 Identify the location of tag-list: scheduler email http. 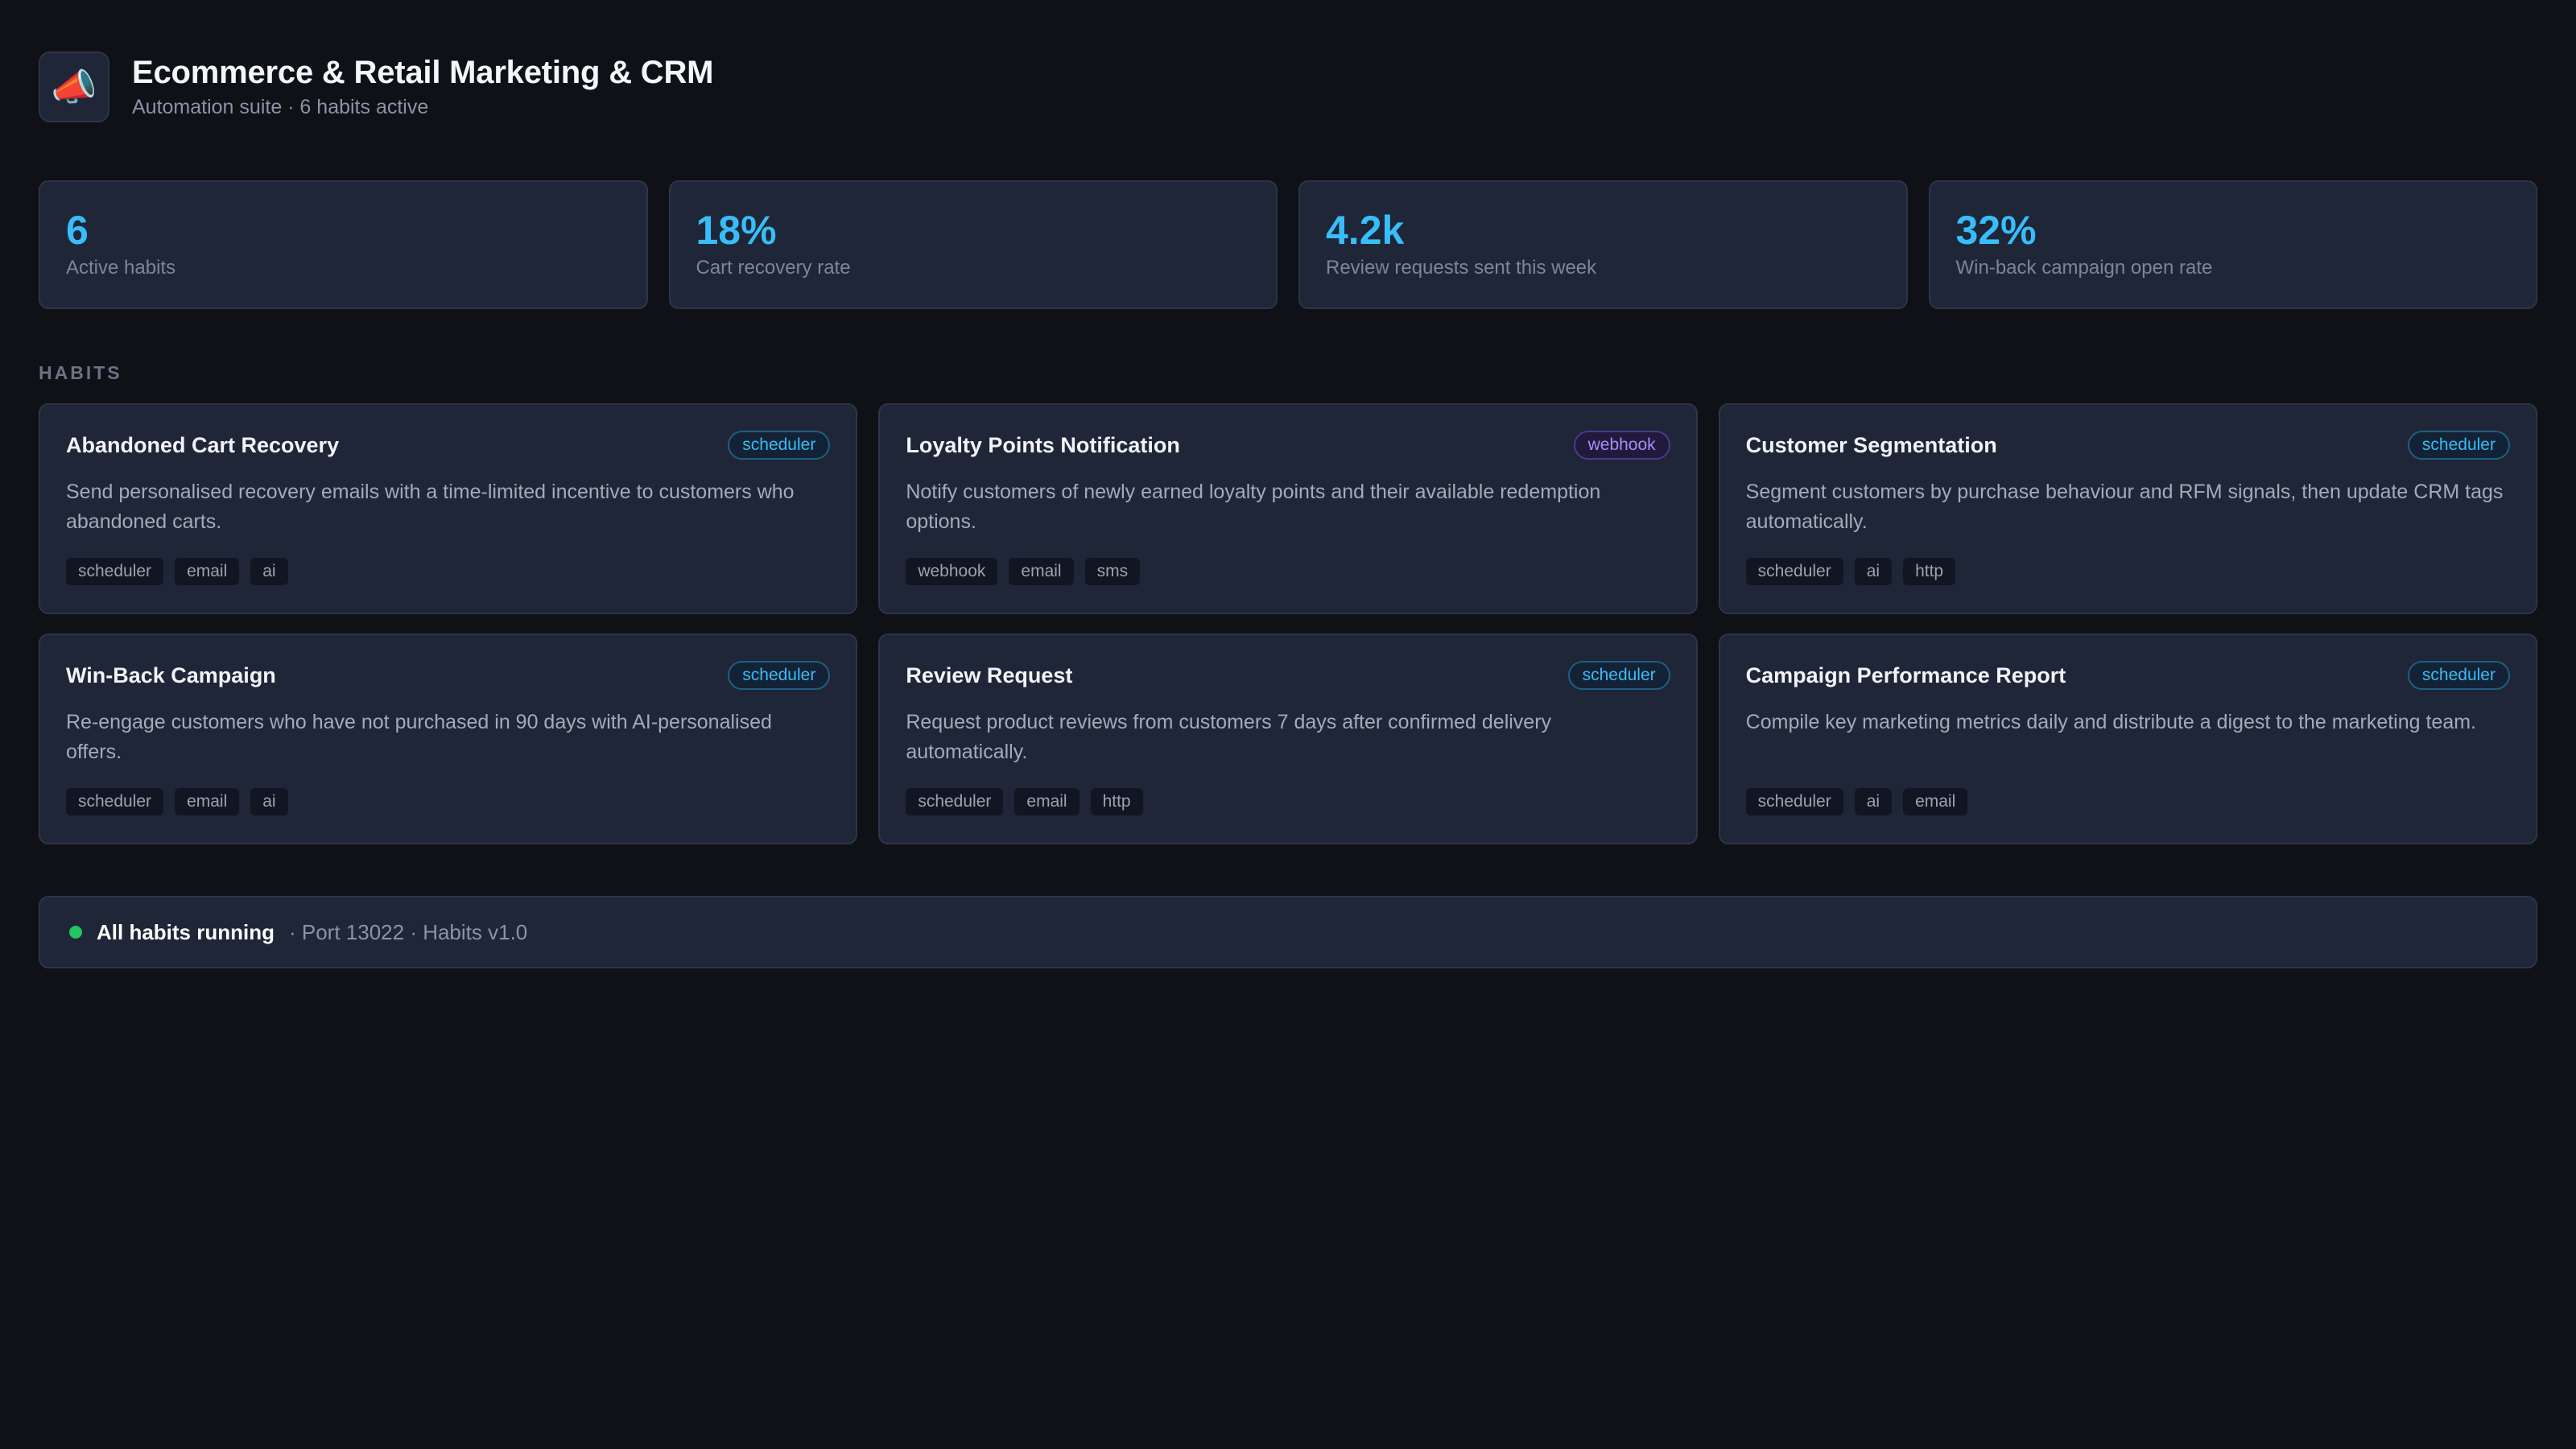
(1288, 801).